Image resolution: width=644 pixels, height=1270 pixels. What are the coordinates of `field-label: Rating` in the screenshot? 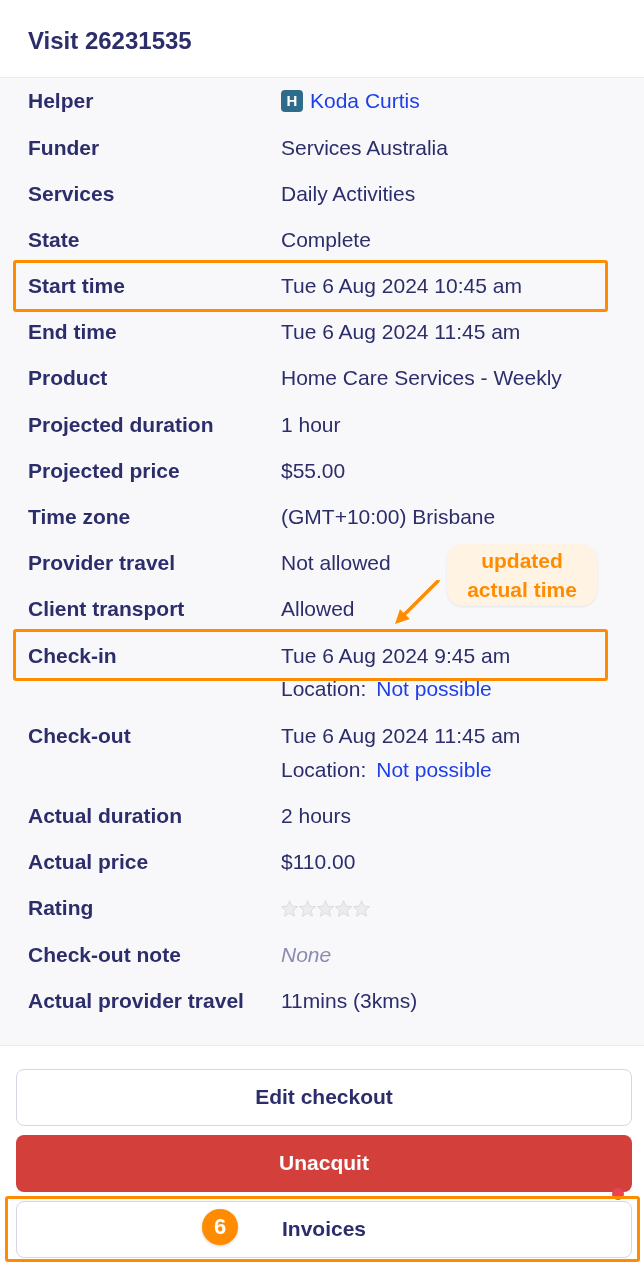 It's located at (61, 908).